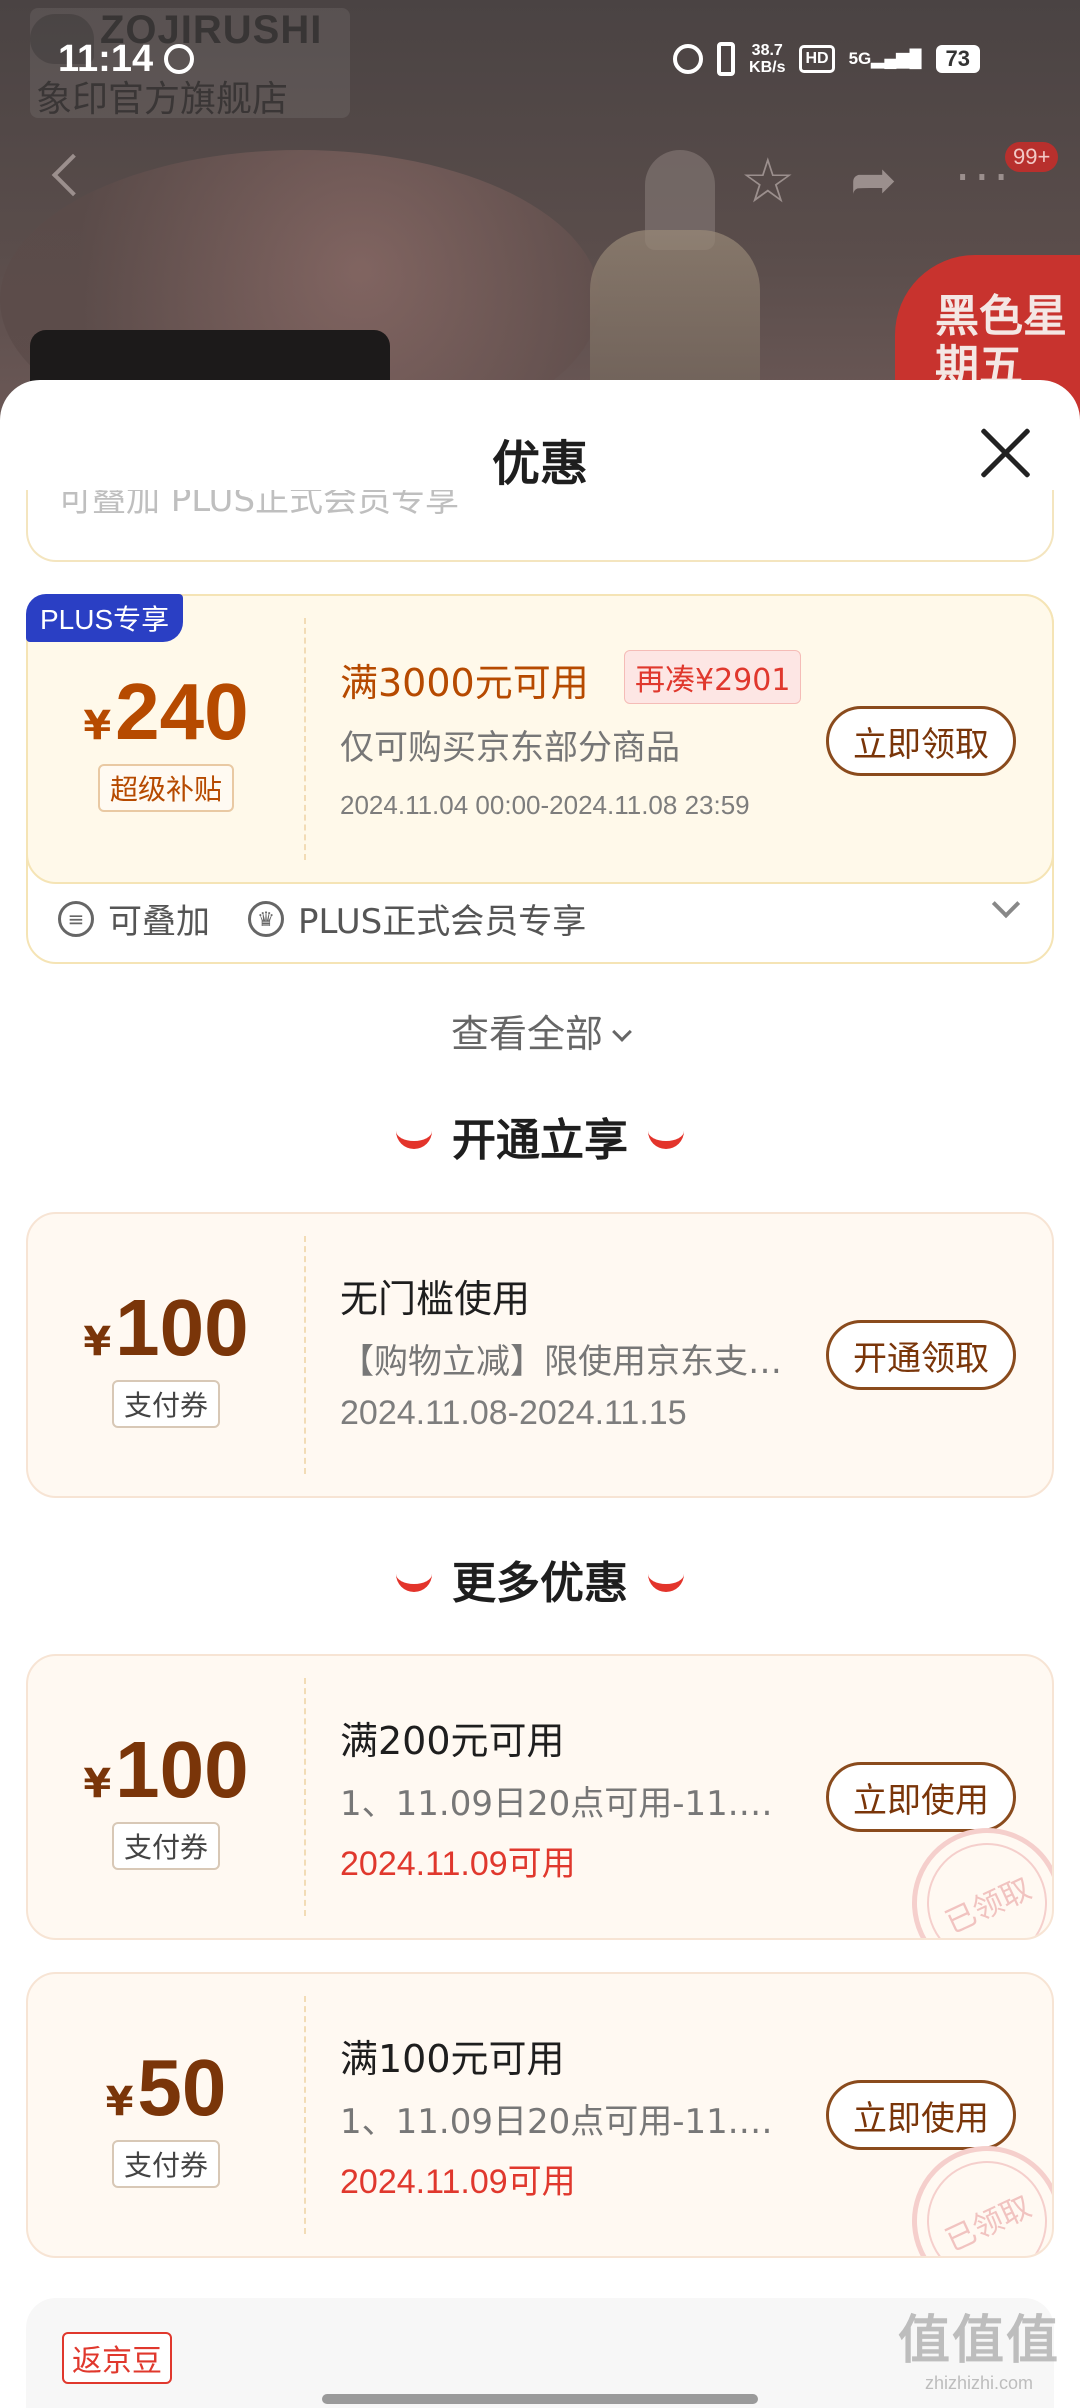 Image resolution: width=1080 pixels, height=2408 pixels. Describe the element at coordinates (159, 922) in the screenshot. I see `stackable-label: 可叠加` at that location.